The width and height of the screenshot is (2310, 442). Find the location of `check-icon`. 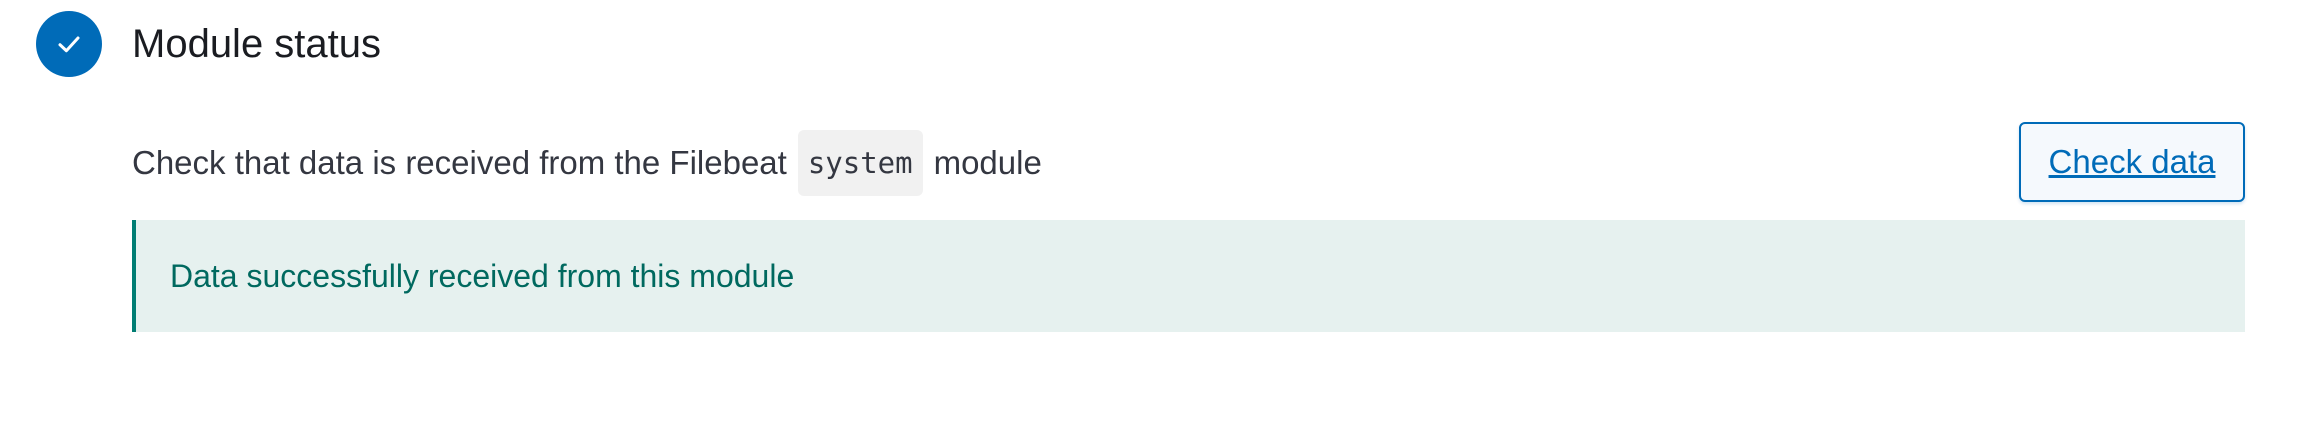

check-icon is located at coordinates (69, 44).